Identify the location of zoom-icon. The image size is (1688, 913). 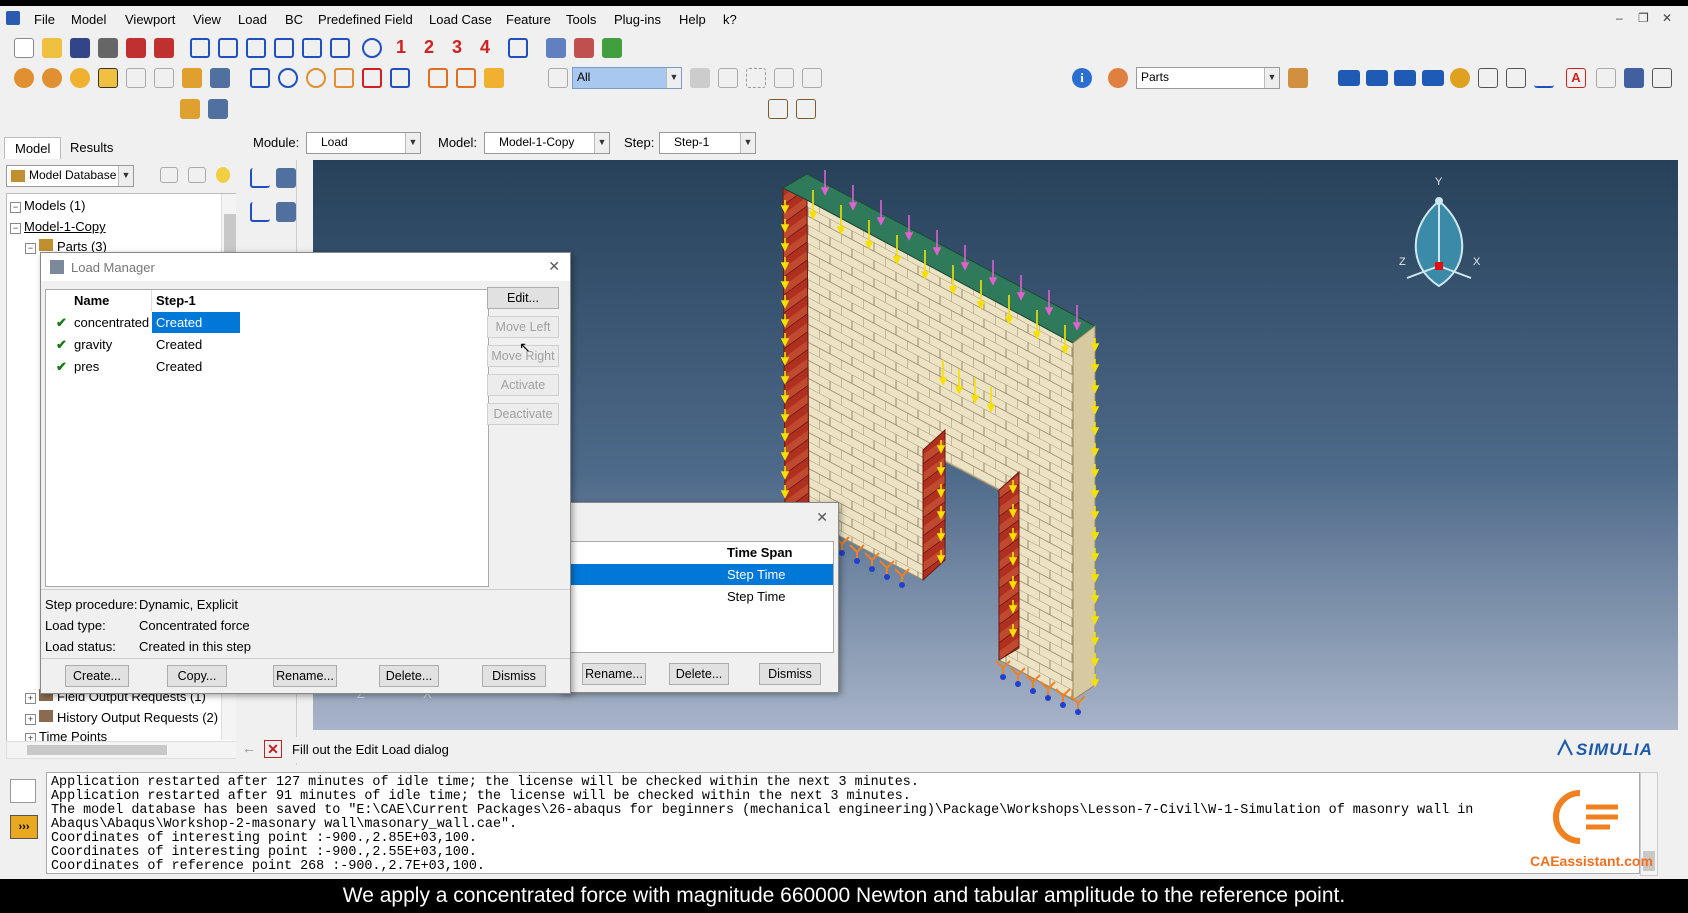
(316, 78).